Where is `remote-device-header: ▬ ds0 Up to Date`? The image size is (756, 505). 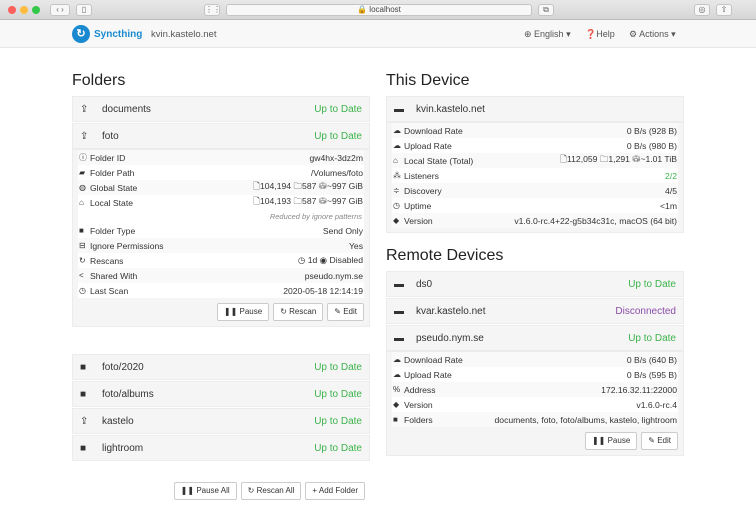
remote-device-header: ▬ ds0 Up to Date is located at coordinates (535, 284).